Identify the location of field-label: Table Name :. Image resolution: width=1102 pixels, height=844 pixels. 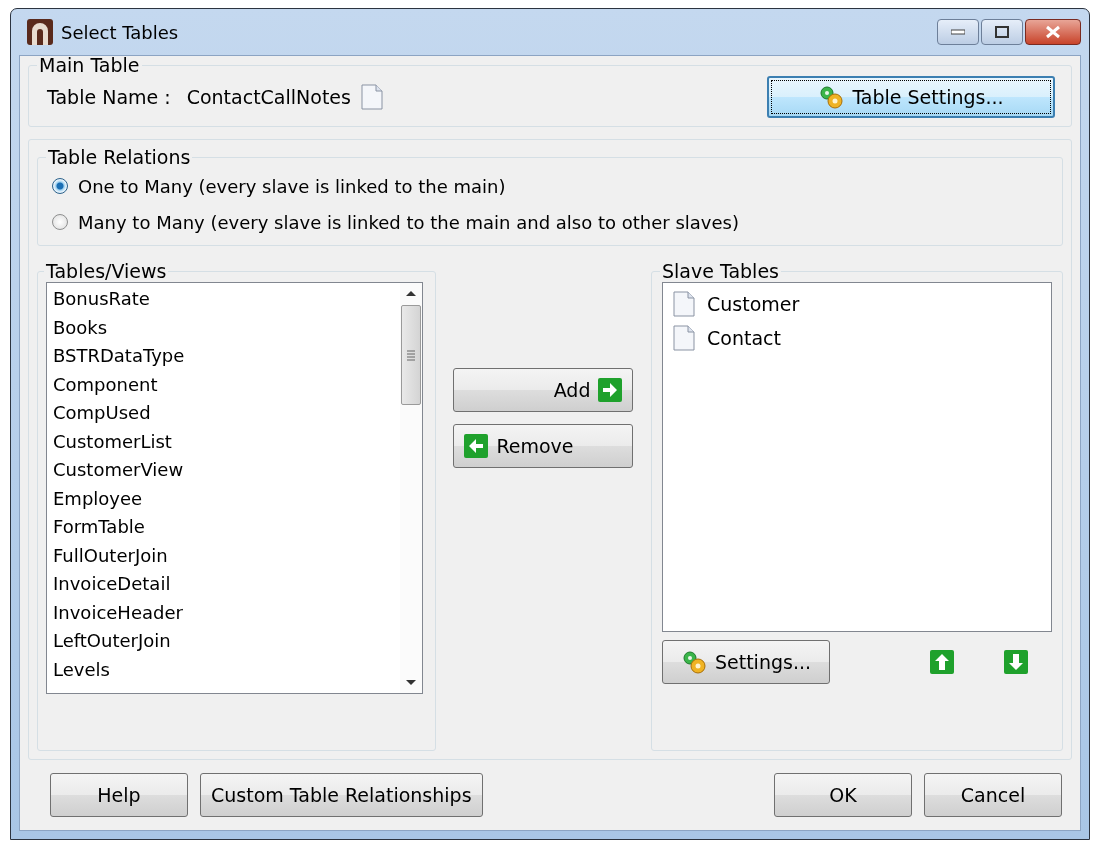
(109, 97).